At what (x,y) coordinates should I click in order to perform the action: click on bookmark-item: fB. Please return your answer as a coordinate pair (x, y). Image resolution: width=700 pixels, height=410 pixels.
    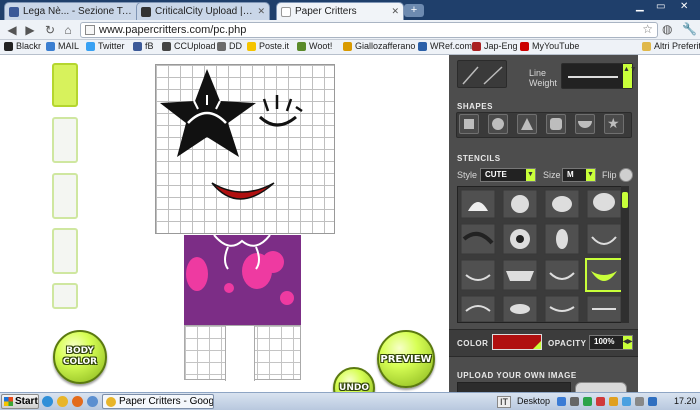
    Looking at the image, I should click on (143, 46).